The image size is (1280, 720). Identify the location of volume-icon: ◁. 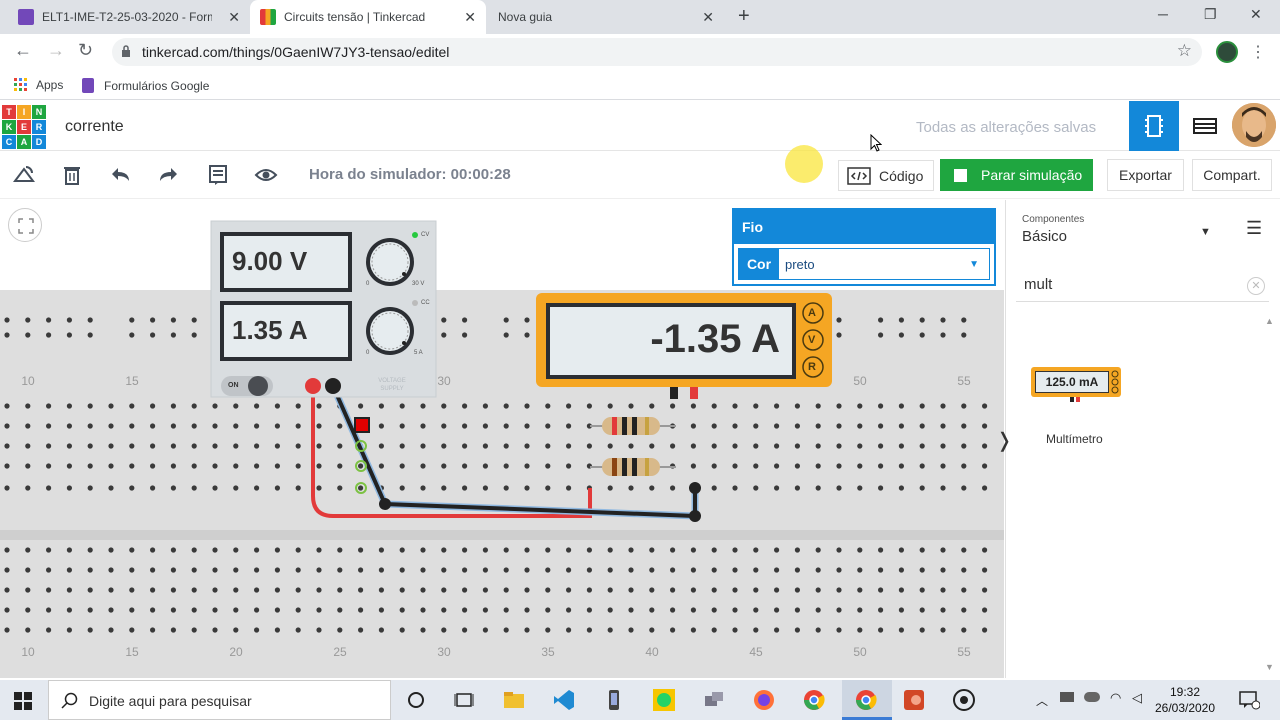
(1137, 698).